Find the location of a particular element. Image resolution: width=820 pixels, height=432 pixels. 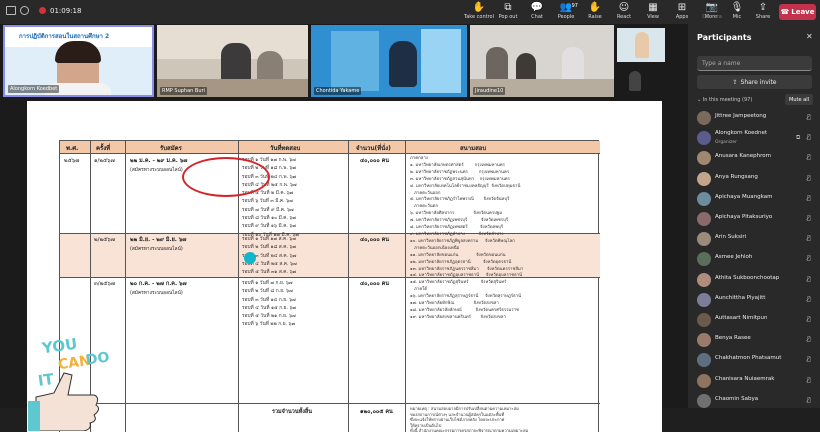

toolbar-pop-out-button: ⧉ Pop out is located at coordinates (508, 11).